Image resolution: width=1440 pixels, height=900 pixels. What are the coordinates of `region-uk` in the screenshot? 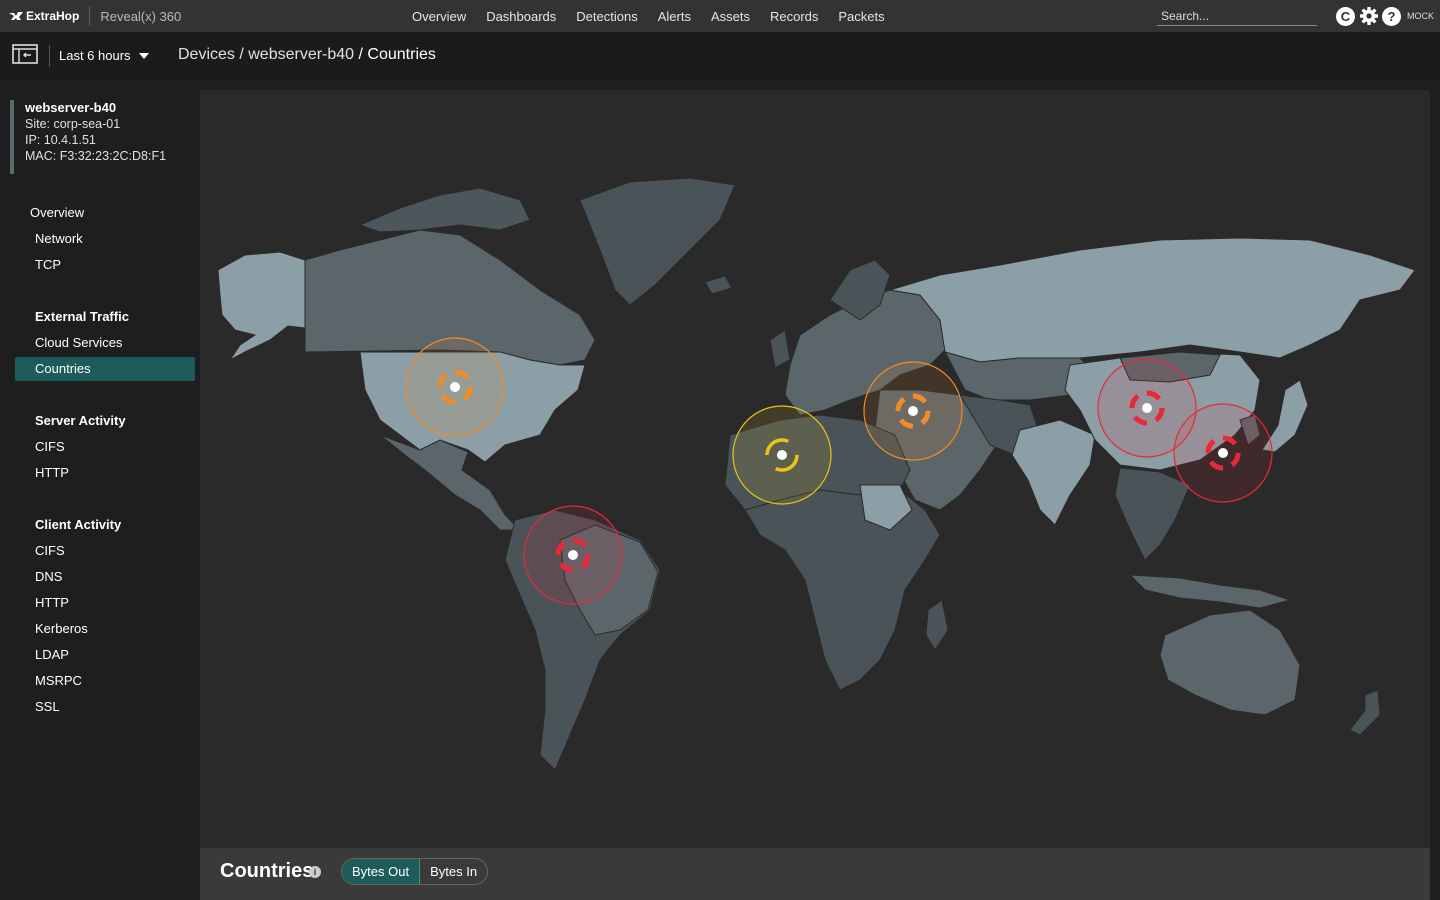 It's located at (780, 349).